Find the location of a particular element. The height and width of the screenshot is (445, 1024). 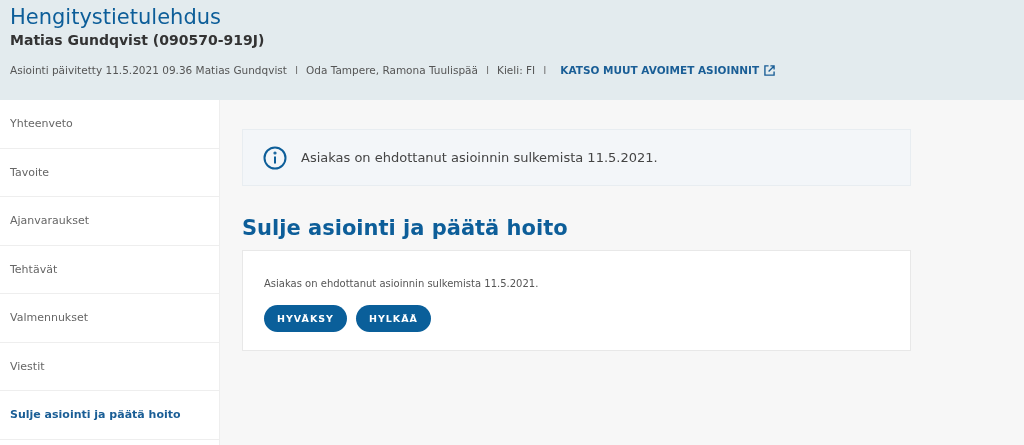

external-link-icon is located at coordinates (770, 70).